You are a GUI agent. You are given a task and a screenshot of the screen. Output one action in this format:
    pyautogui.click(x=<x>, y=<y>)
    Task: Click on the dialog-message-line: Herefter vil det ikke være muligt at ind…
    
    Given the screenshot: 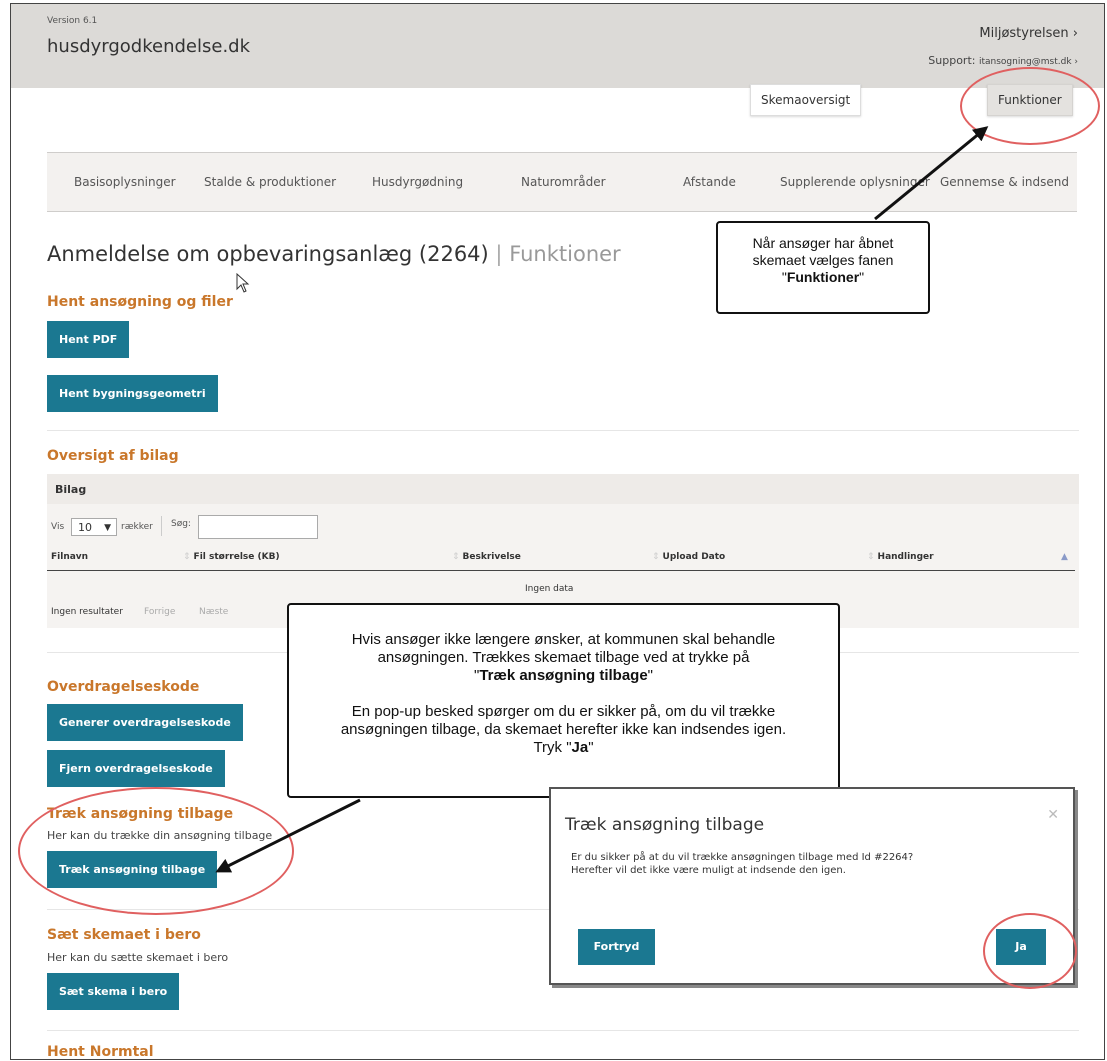 What is the action you would take?
    pyautogui.click(x=708, y=870)
    